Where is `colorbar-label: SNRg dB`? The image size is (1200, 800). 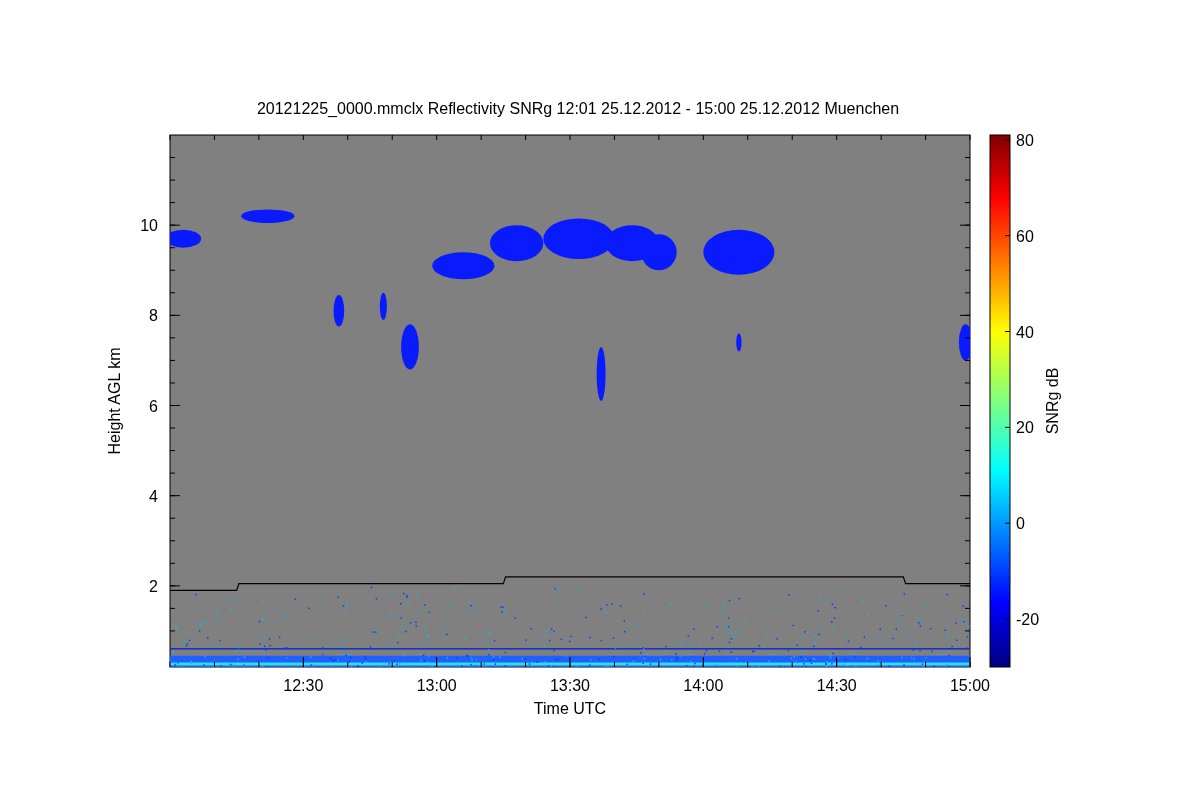
colorbar-label: SNRg dB is located at coordinates (1052, 401).